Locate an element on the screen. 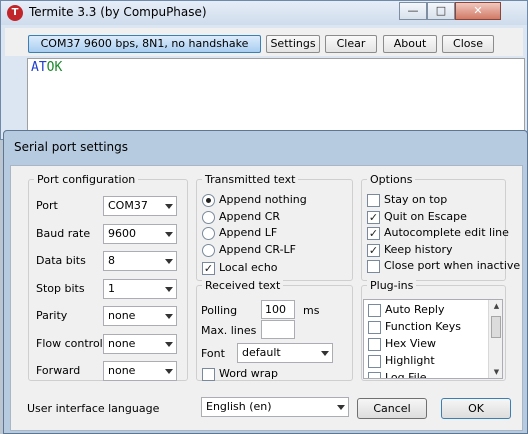  received-text-title: Received text is located at coordinates (243, 285).